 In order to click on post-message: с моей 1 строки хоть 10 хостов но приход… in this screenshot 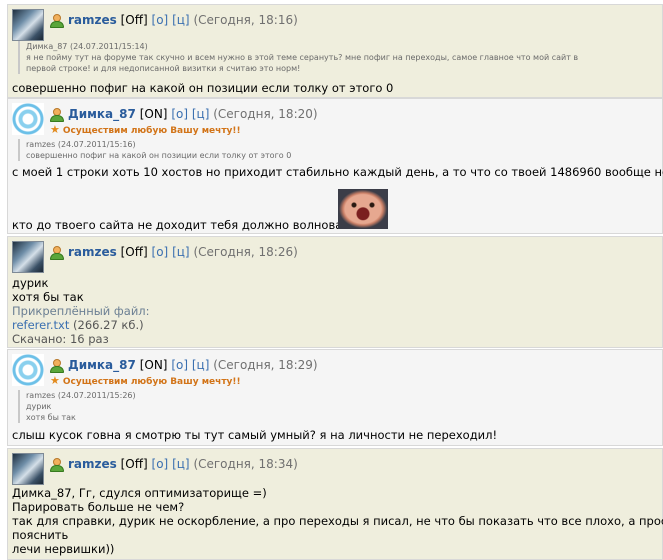, I will do `click(337, 172)`.